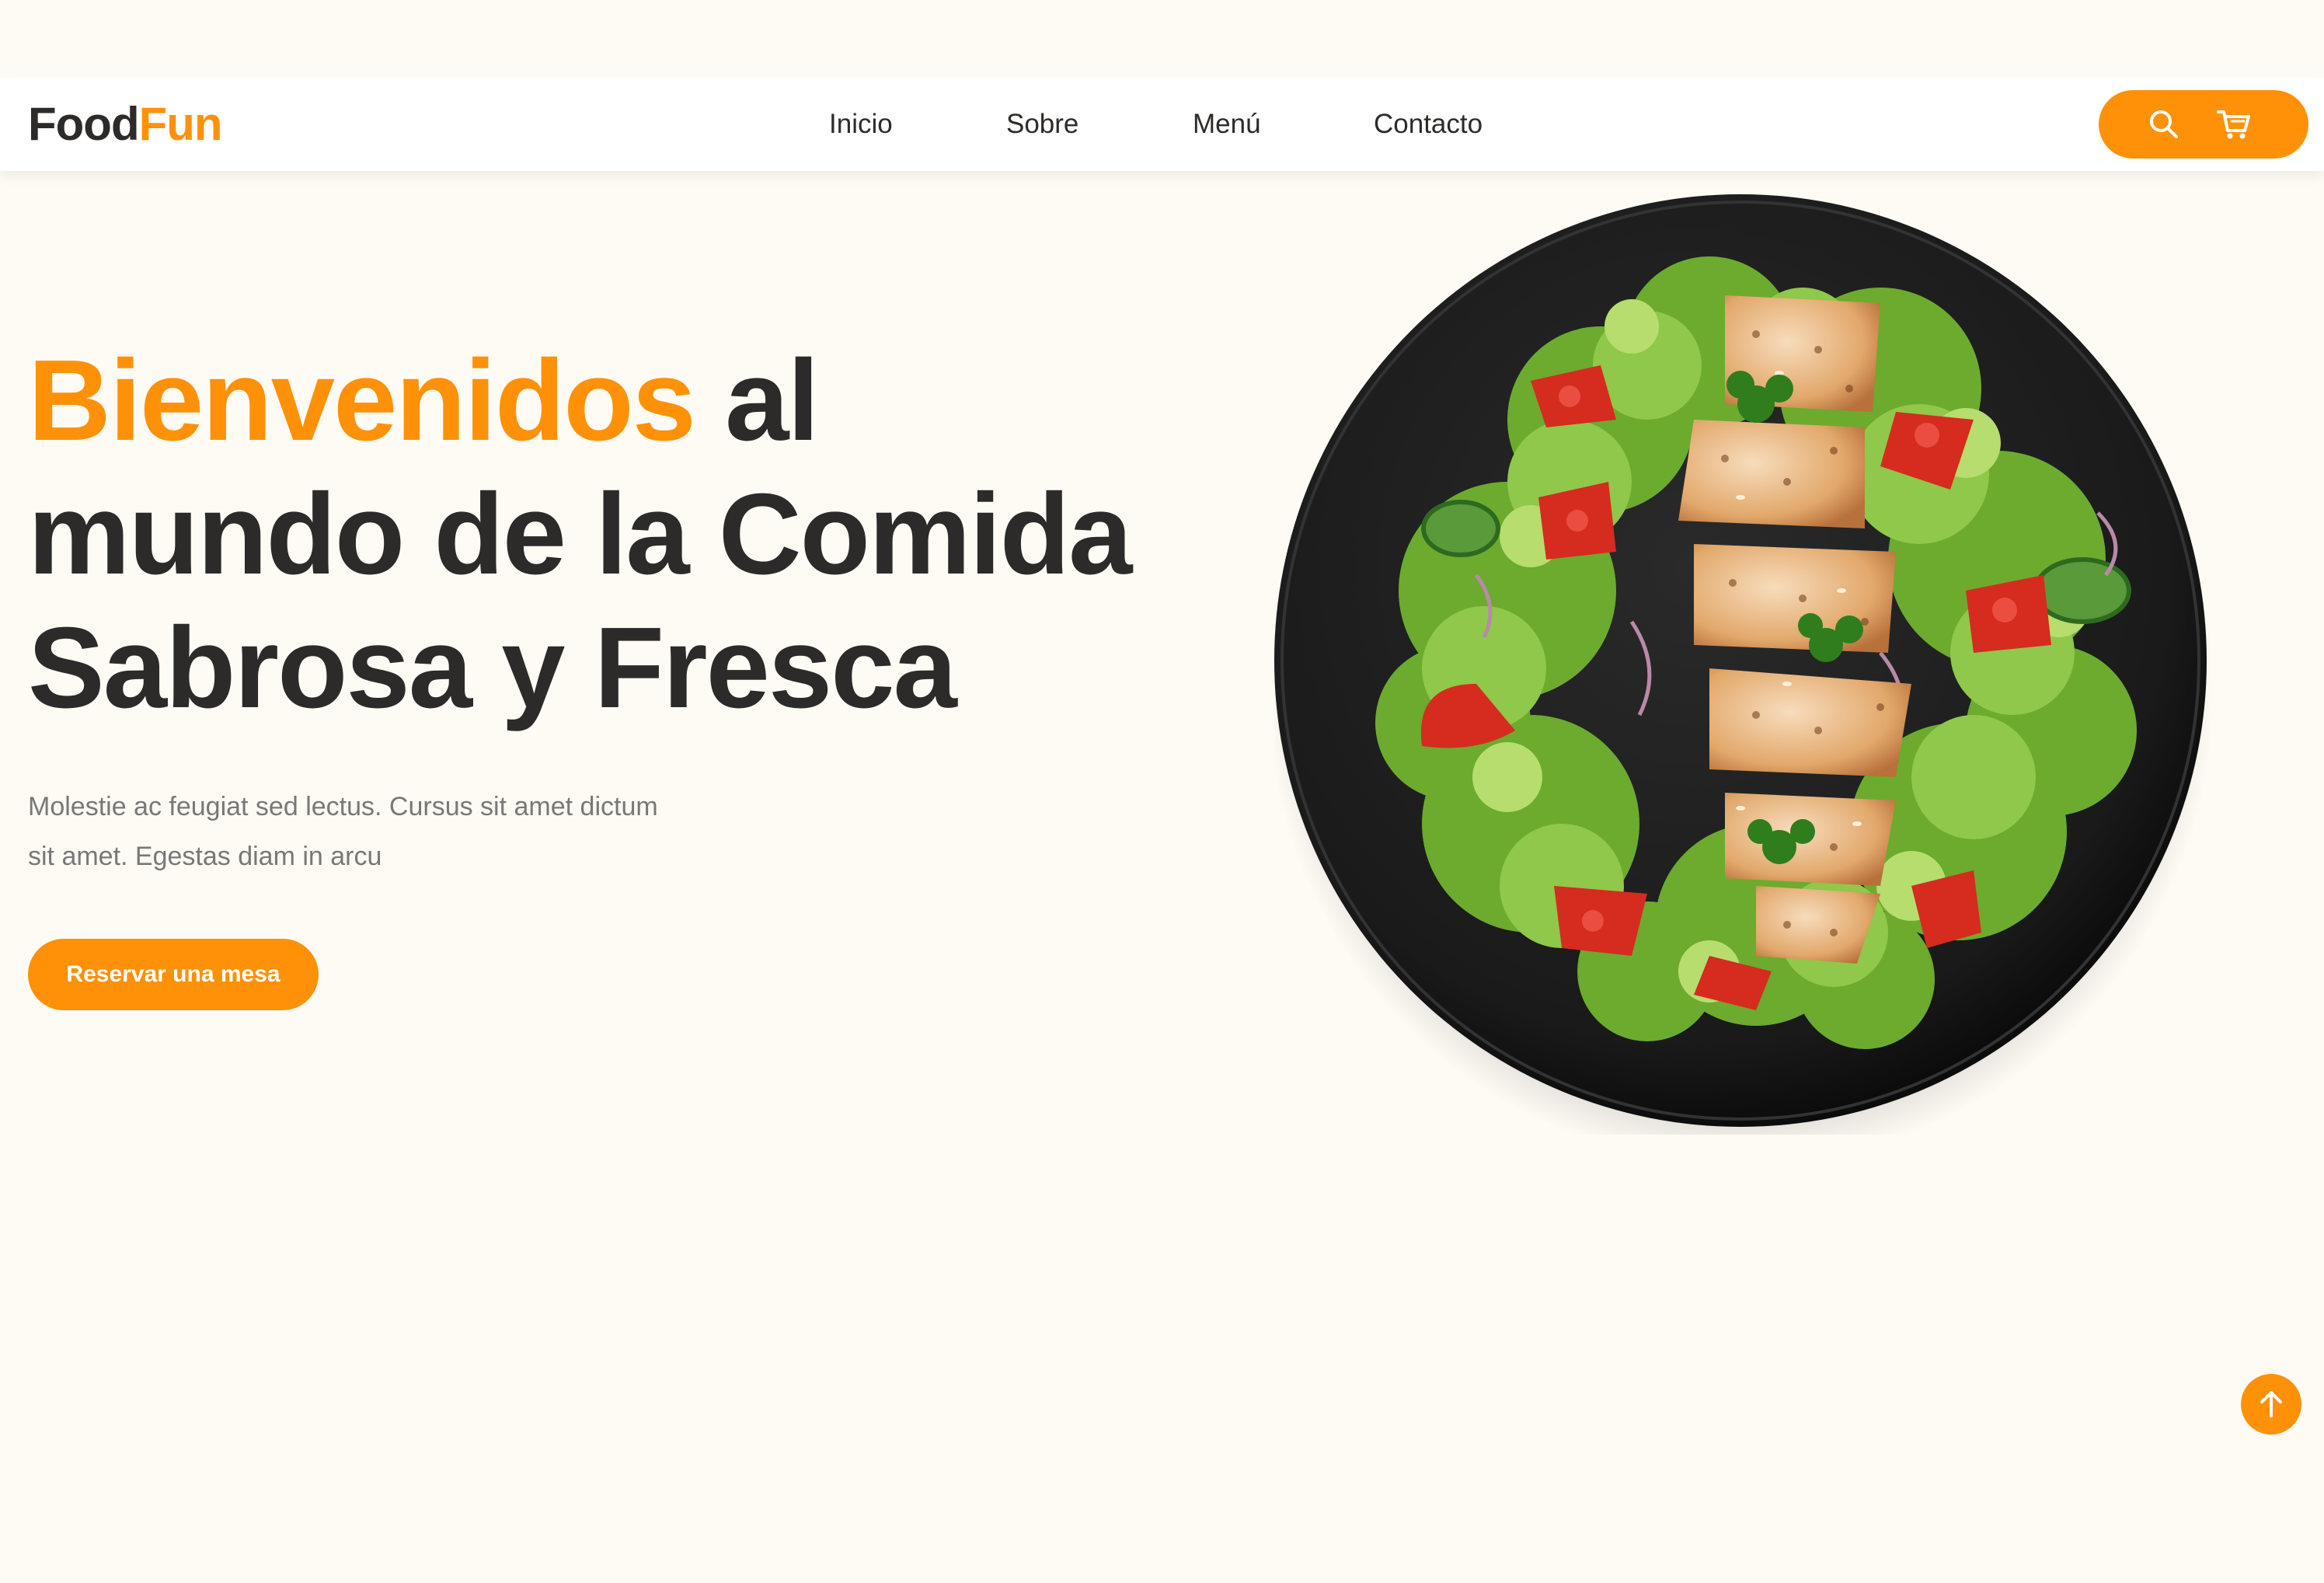 This screenshot has height=1583, width=2324. I want to click on arrow-up-icon, so click(2271, 1404).